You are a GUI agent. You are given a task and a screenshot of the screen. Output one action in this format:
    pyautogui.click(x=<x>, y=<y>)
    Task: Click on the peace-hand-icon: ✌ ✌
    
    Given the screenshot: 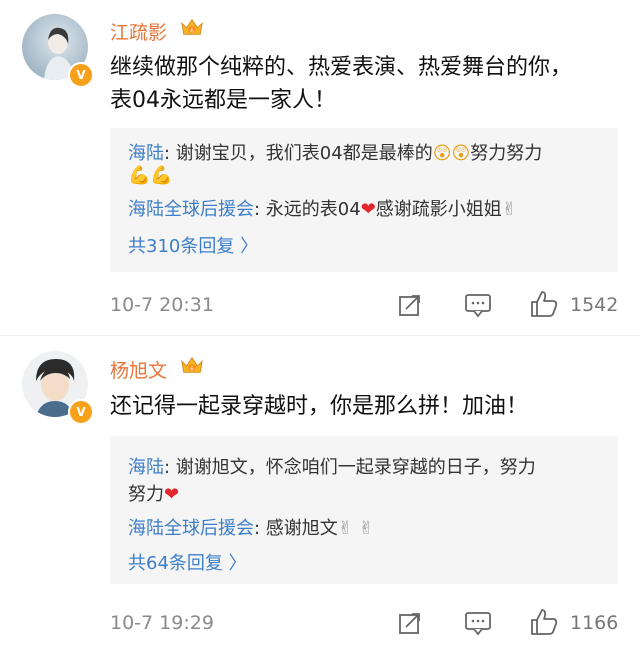 What is the action you would take?
    pyautogui.click(x=355, y=528)
    